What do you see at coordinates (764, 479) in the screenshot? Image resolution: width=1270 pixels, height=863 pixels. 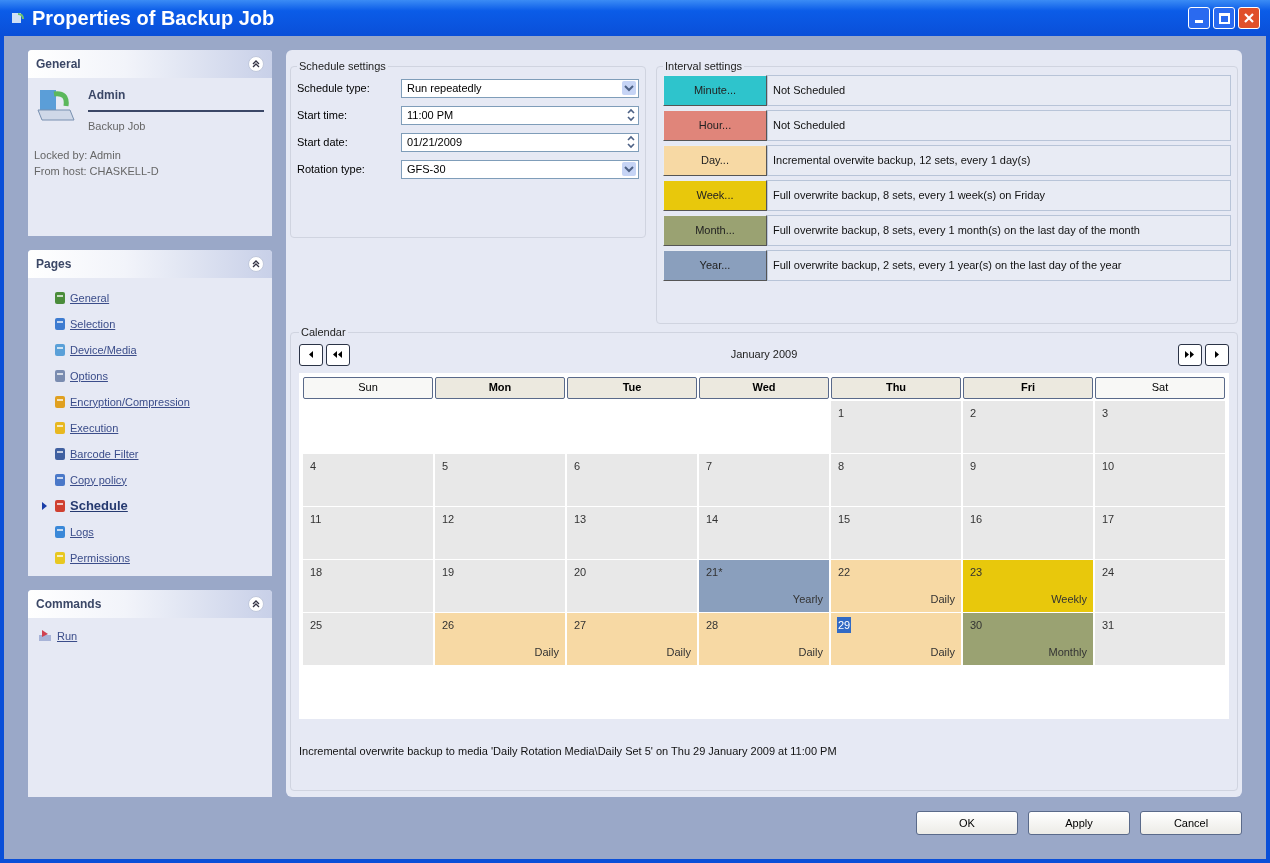 I see `calendar-day: 7` at bounding box center [764, 479].